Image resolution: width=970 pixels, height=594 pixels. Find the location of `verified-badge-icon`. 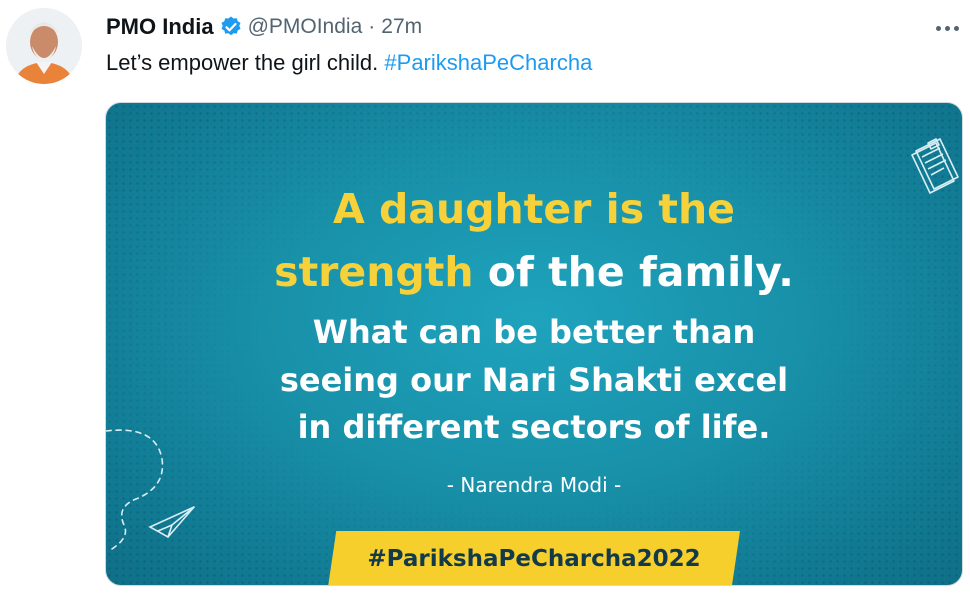

verified-badge-icon is located at coordinates (231, 26).